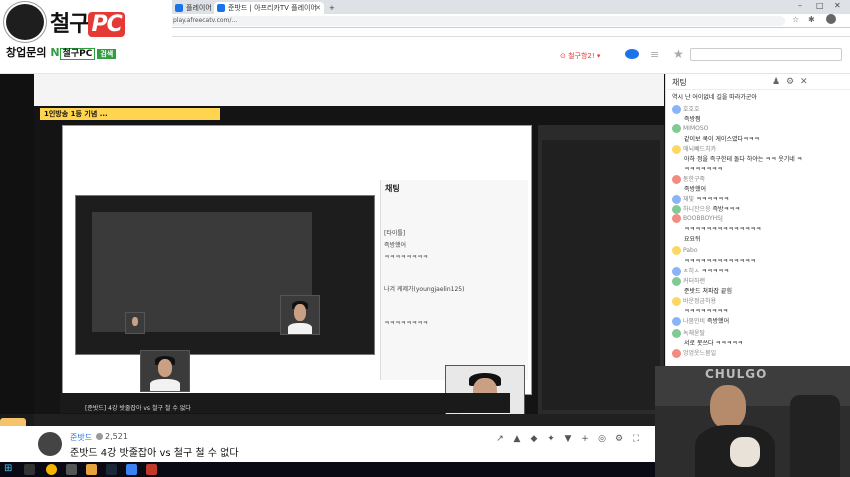 The width and height of the screenshot is (850, 477). I want to click on logo-emblem, so click(25, 22).